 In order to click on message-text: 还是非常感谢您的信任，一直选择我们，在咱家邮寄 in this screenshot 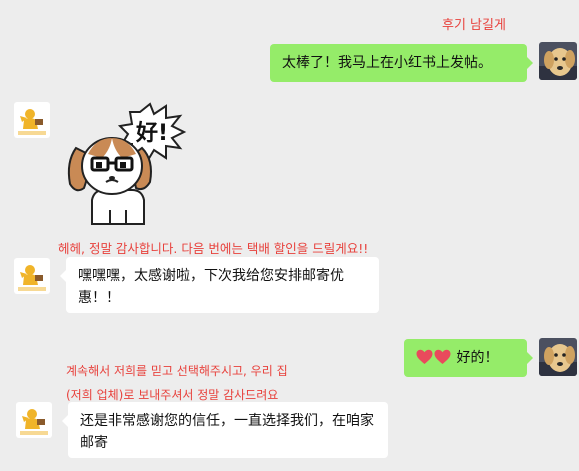, I will do `click(227, 432)`.